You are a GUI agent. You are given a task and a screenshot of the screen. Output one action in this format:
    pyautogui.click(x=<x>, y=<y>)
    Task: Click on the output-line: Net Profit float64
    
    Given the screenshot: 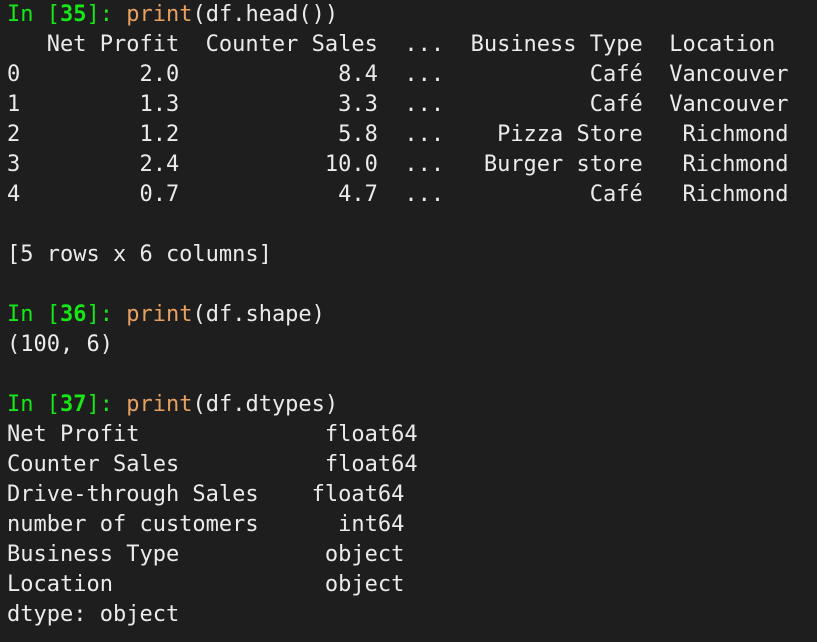 What is the action you would take?
    pyautogui.click(x=212, y=434)
    